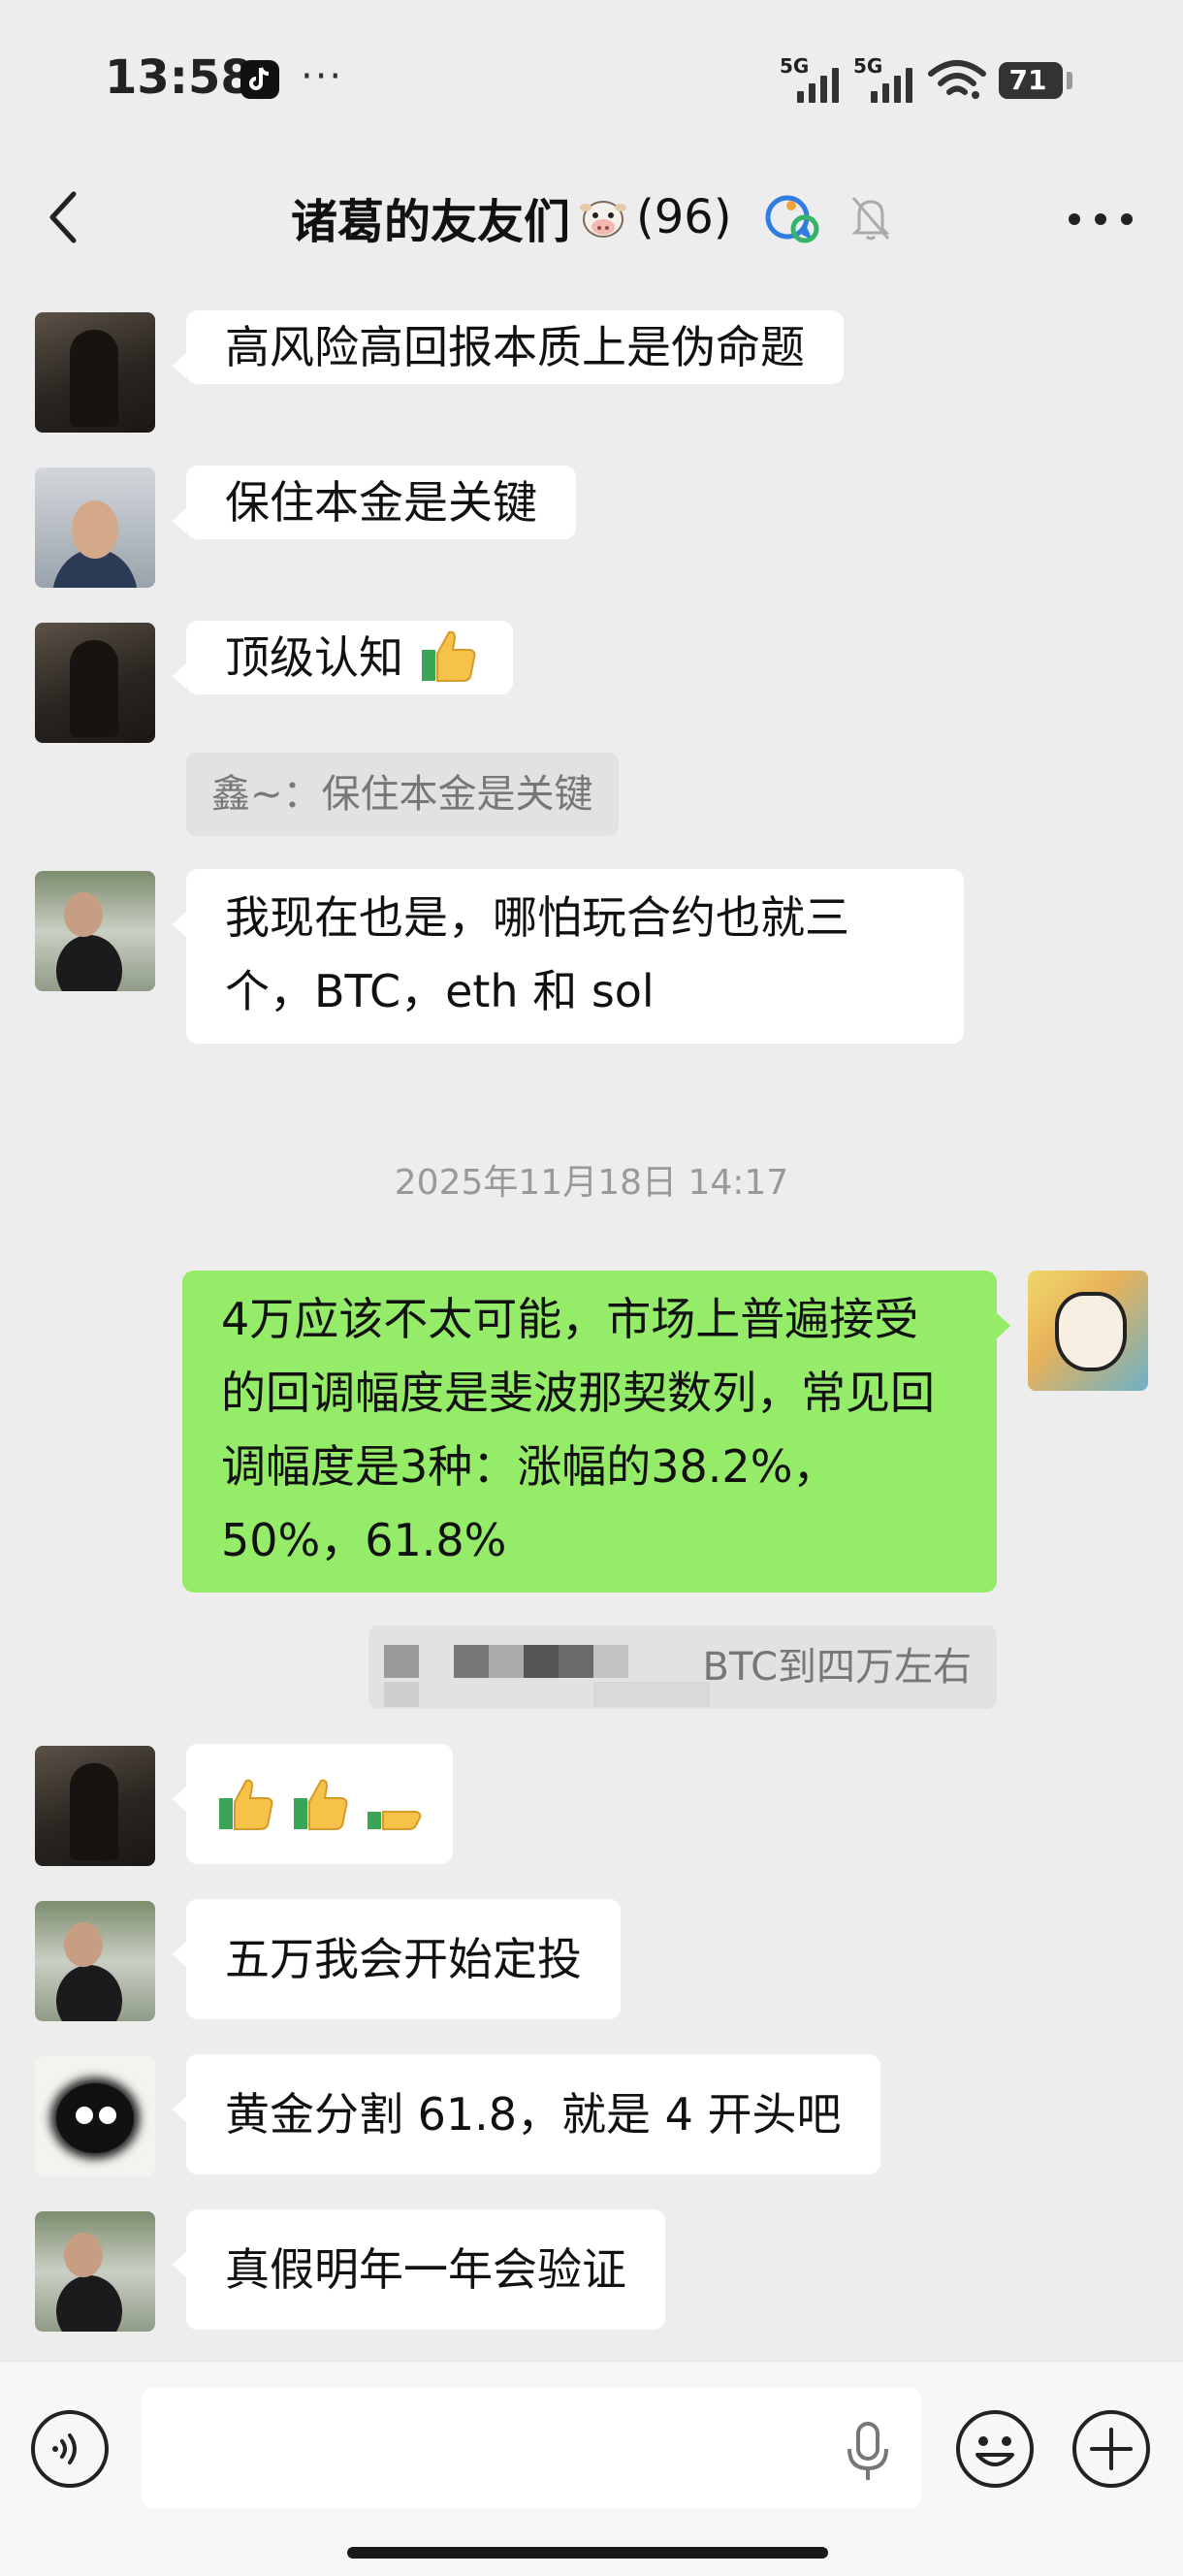  Describe the element at coordinates (813, 78) in the screenshot. I see `cellular-signal-icon: 5G` at that location.